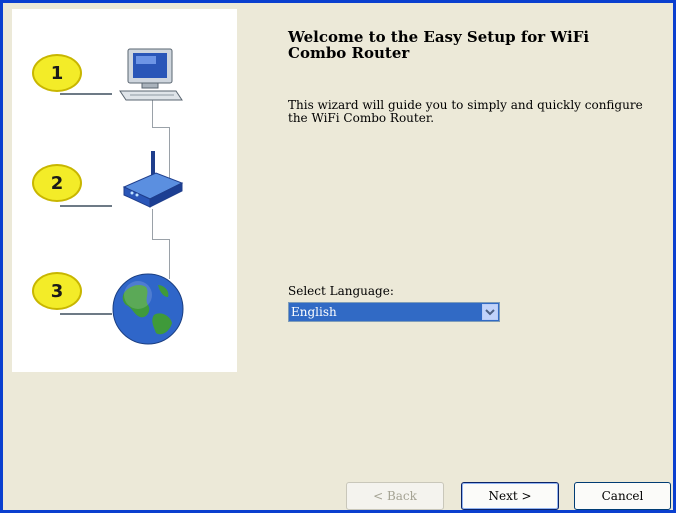 The width and height of the screenshot is (676, 513). What do you see at coordinates (153, 179) in the screenshot?
I see `router-icon` at bounding box center [153, 179].